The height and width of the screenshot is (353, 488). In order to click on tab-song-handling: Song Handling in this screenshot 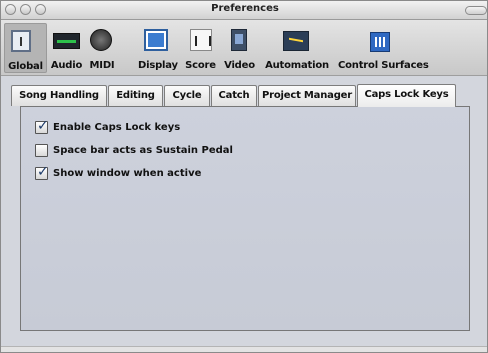, I will do `click(59, 95)`.